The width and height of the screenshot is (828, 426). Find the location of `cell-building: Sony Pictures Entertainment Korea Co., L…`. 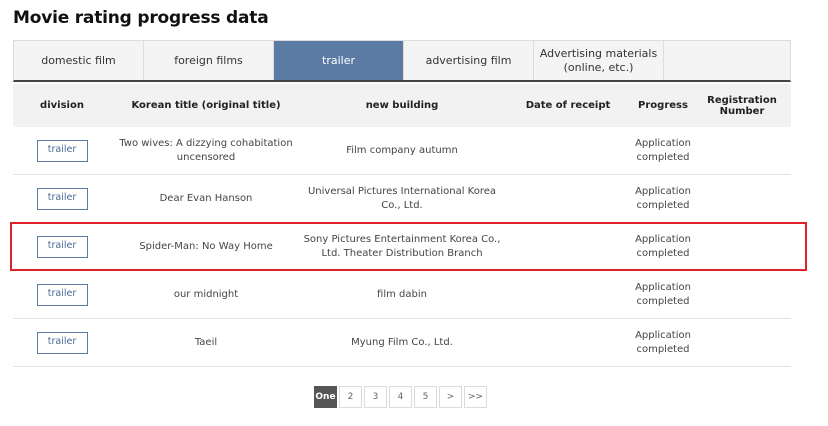

cell-building: Sony Pictures Entertainment Korea Co., L… is located at coordinates (402, 246).